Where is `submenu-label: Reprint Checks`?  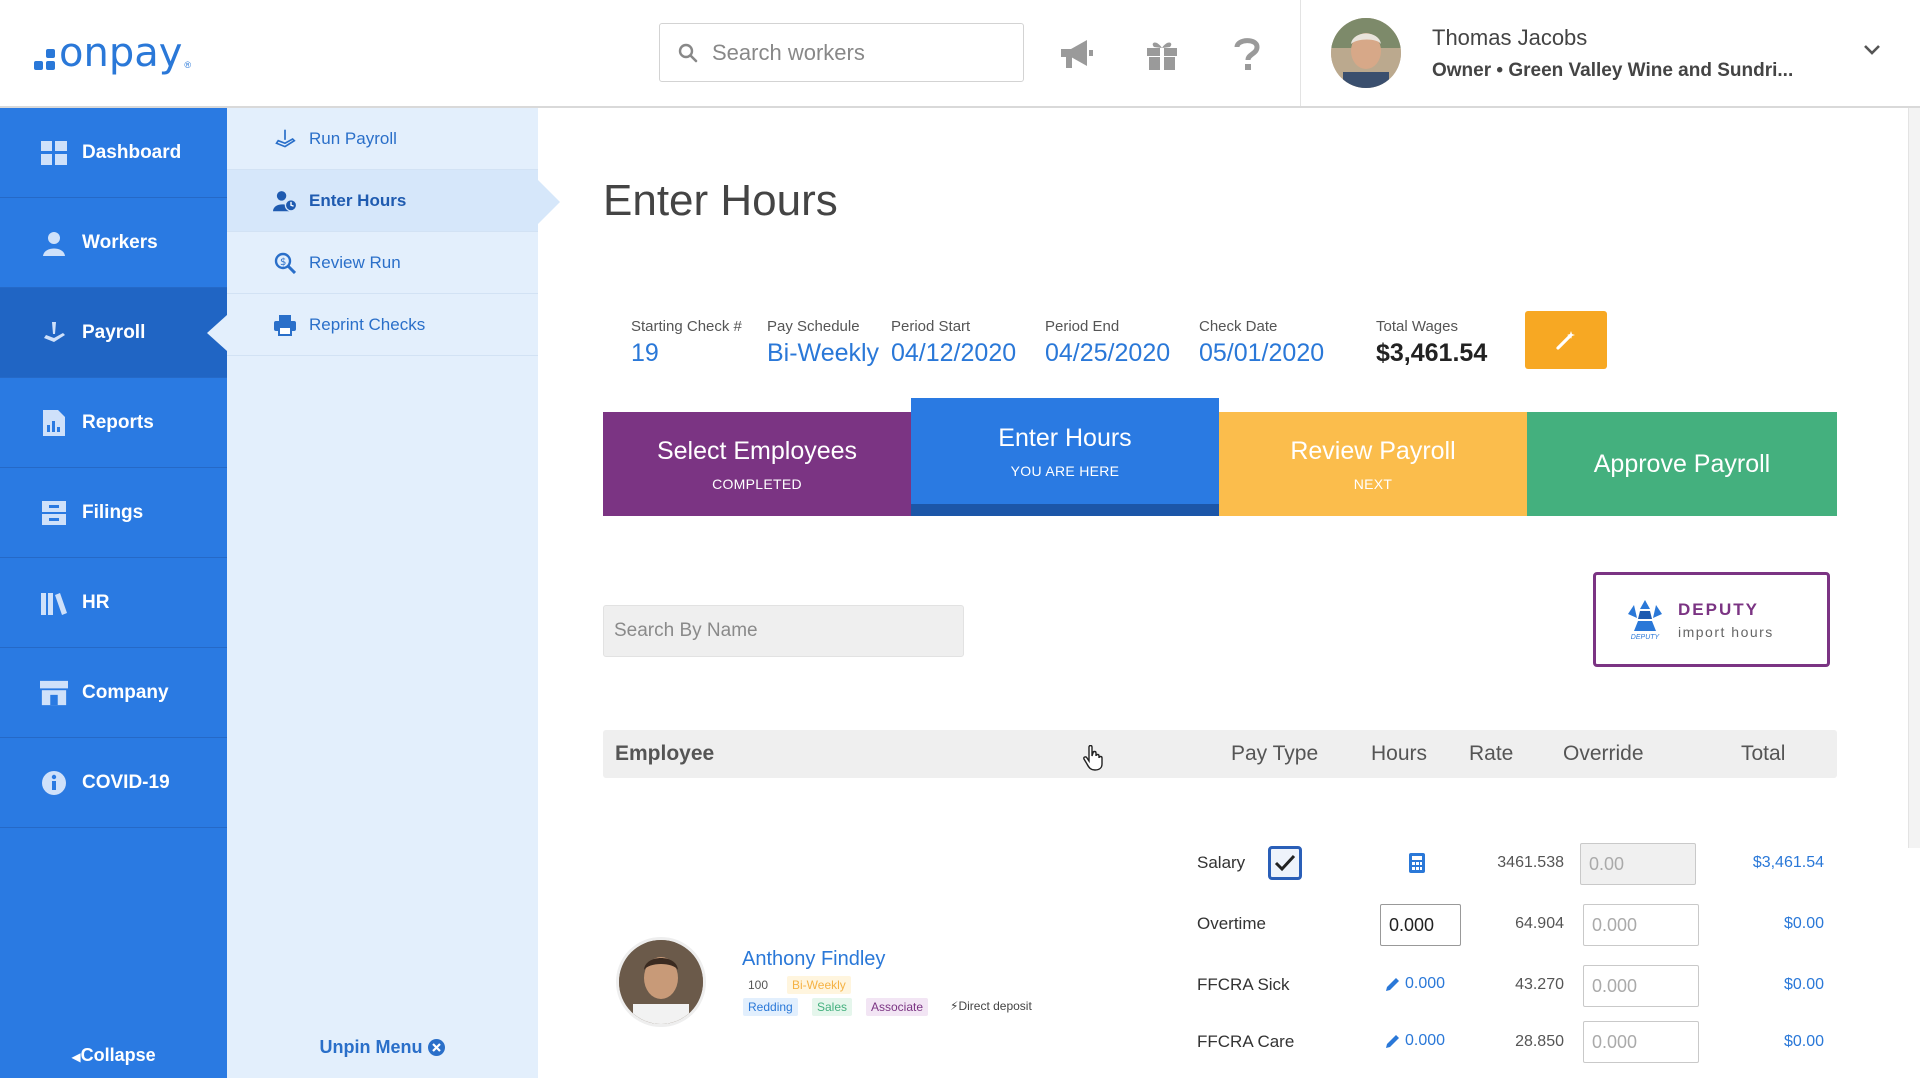
submenu-label: Reprint Checks is located at coordinates (367, 324).